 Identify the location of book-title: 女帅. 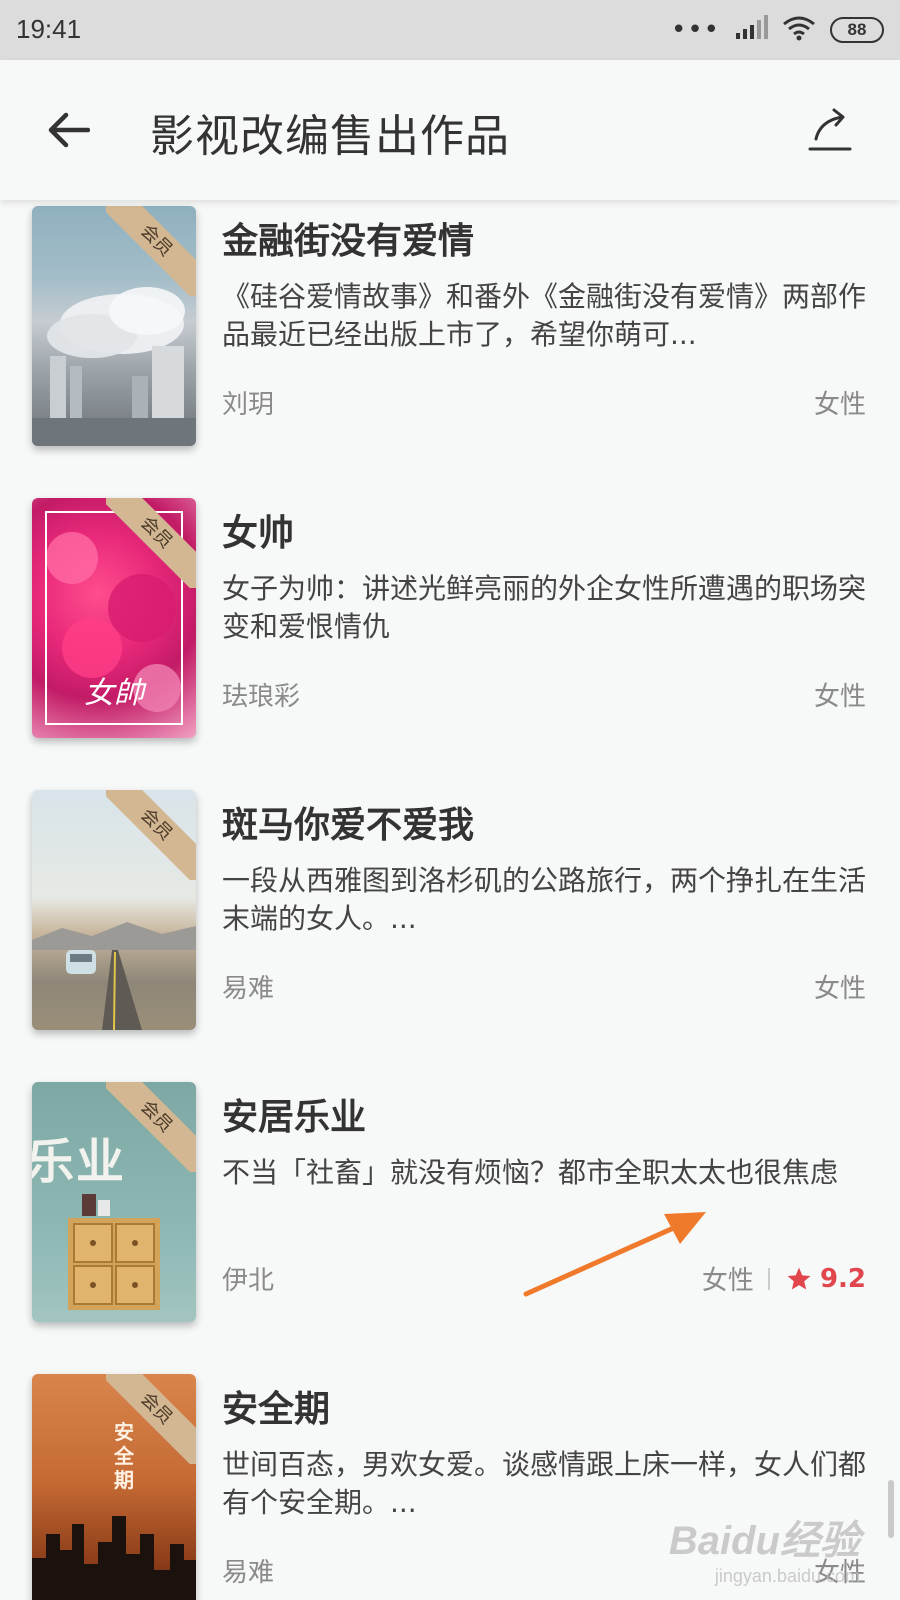
(258, 533).